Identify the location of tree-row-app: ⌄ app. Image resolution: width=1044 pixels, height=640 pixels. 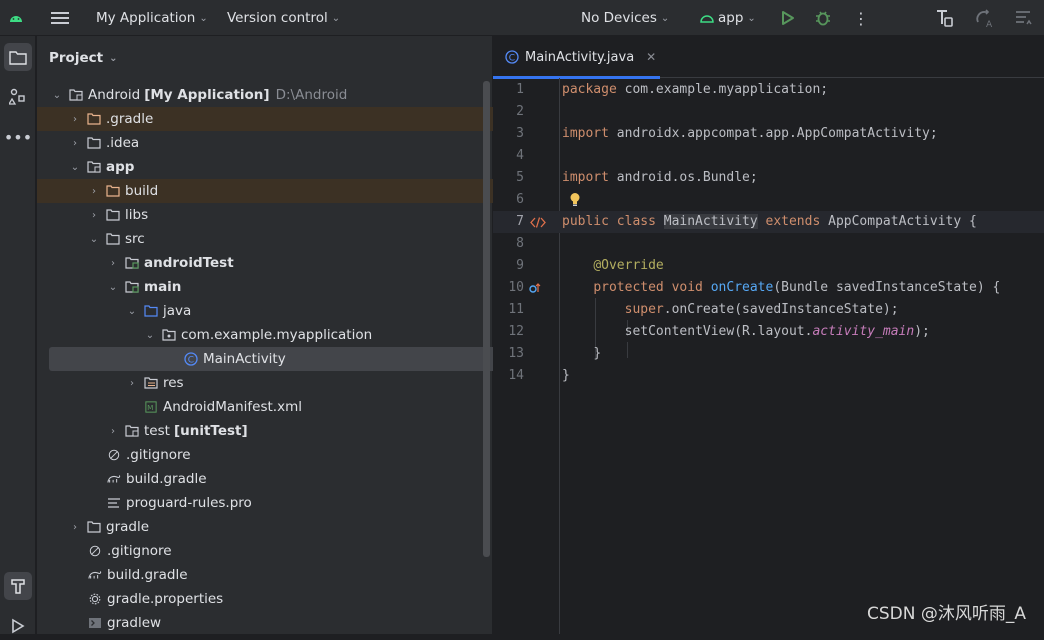
(276, 167).